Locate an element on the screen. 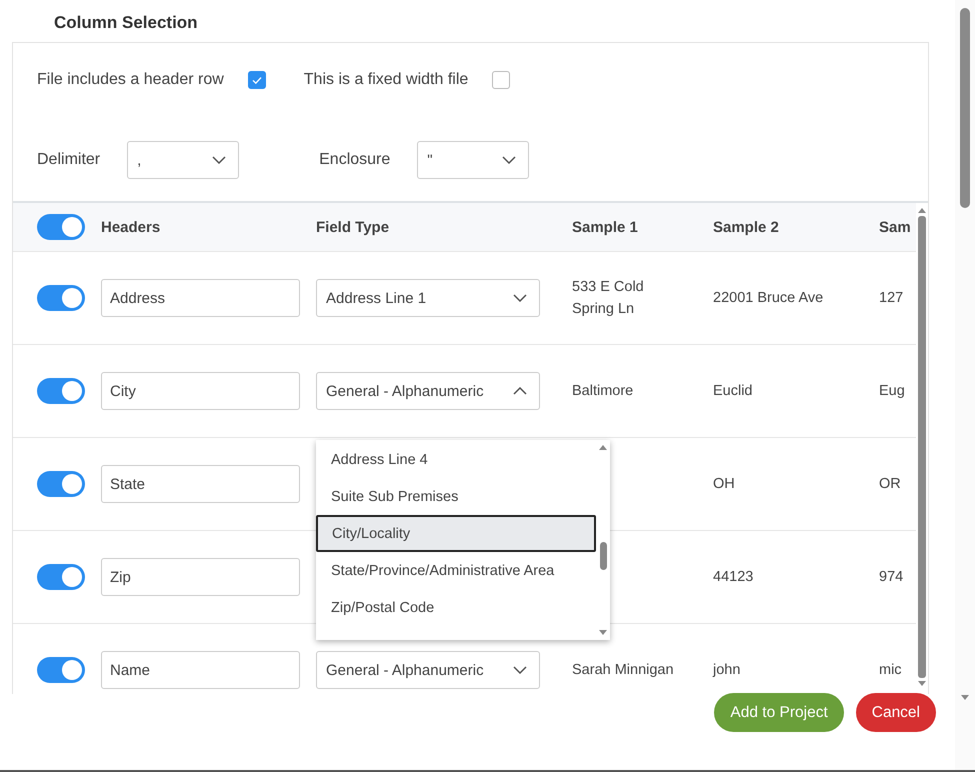 The image size is (975, 772). sample-cell-text: 974 is located at coordinates (891, 577).